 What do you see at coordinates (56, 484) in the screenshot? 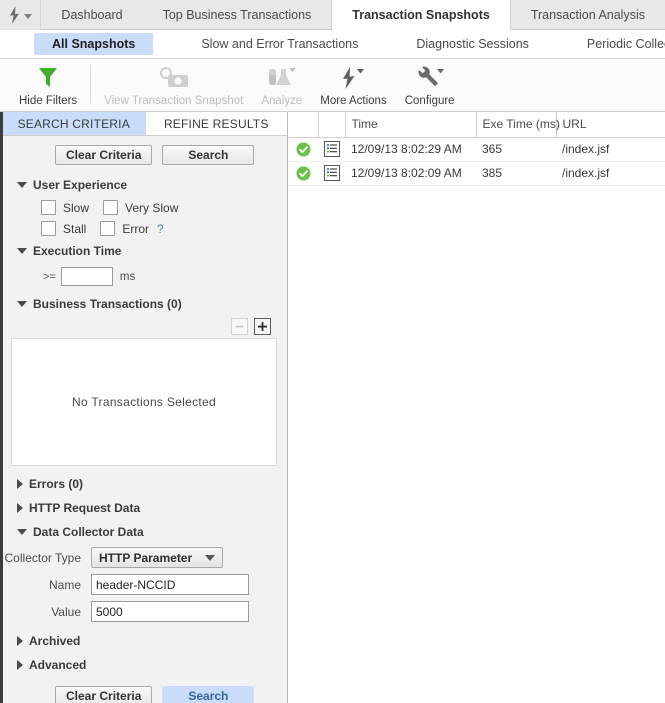
I see `errors-title: Errors (0)` at bounding box center [56, 484].